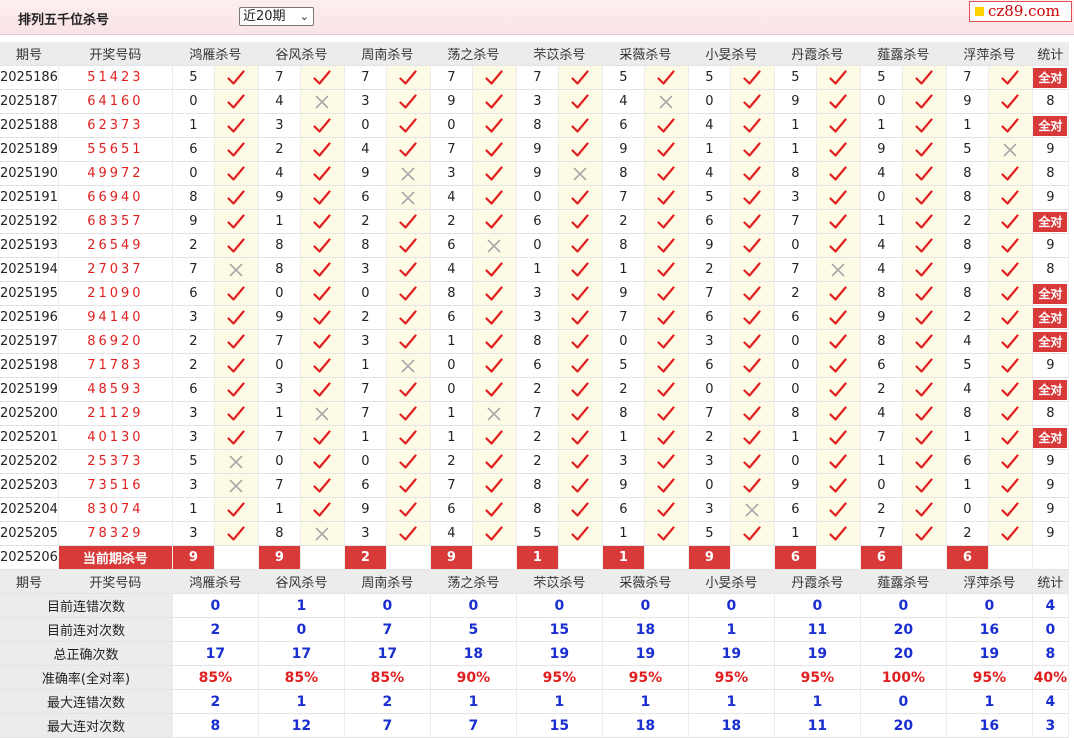 This screenshot has width=1074, height=738. What do you see at coordinates (276, 16) in the screenshot?
I see `period-select: 近20期 ⌄` at bounding box center [276, 16].